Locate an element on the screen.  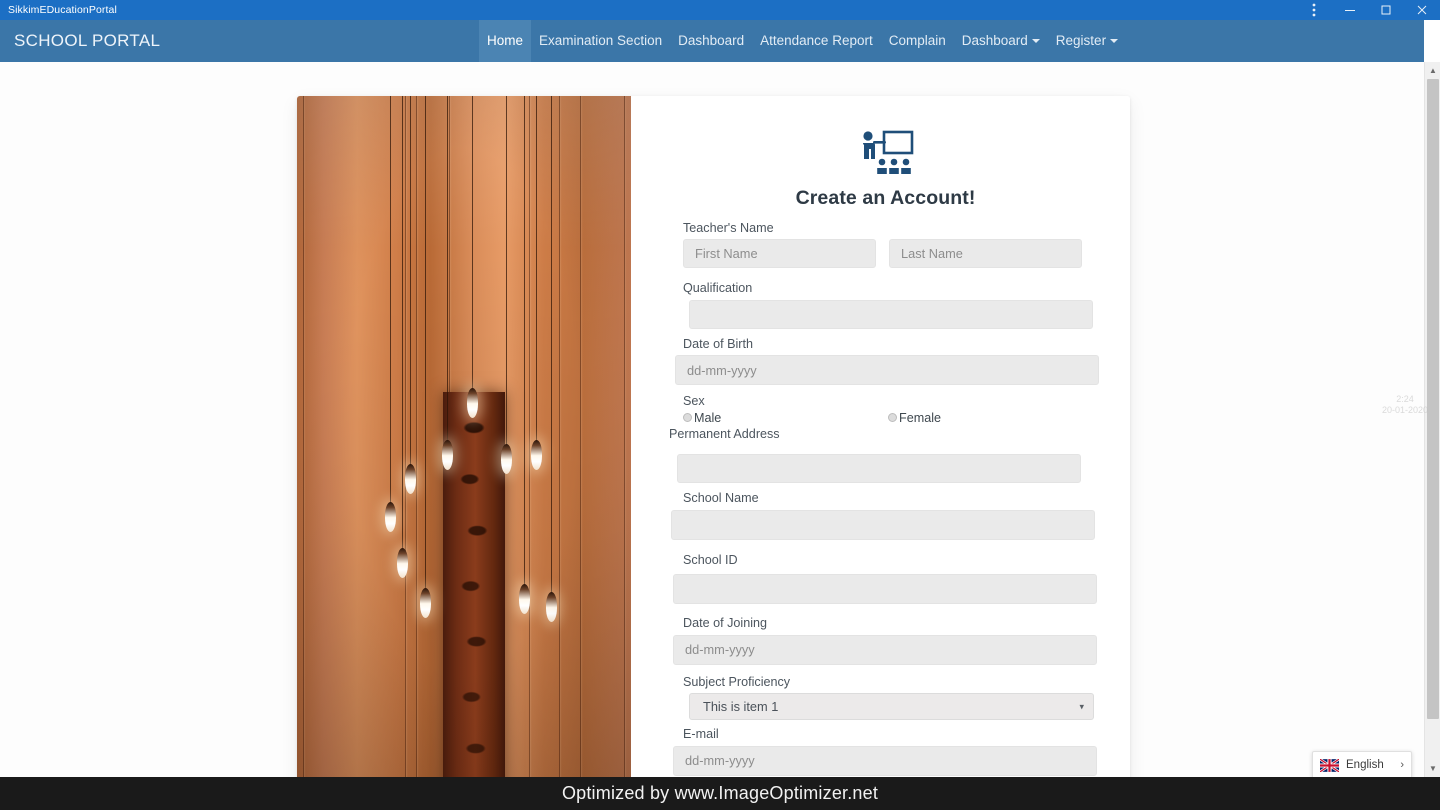
nav-item-label: Register is located at coordinates (1081, 41).